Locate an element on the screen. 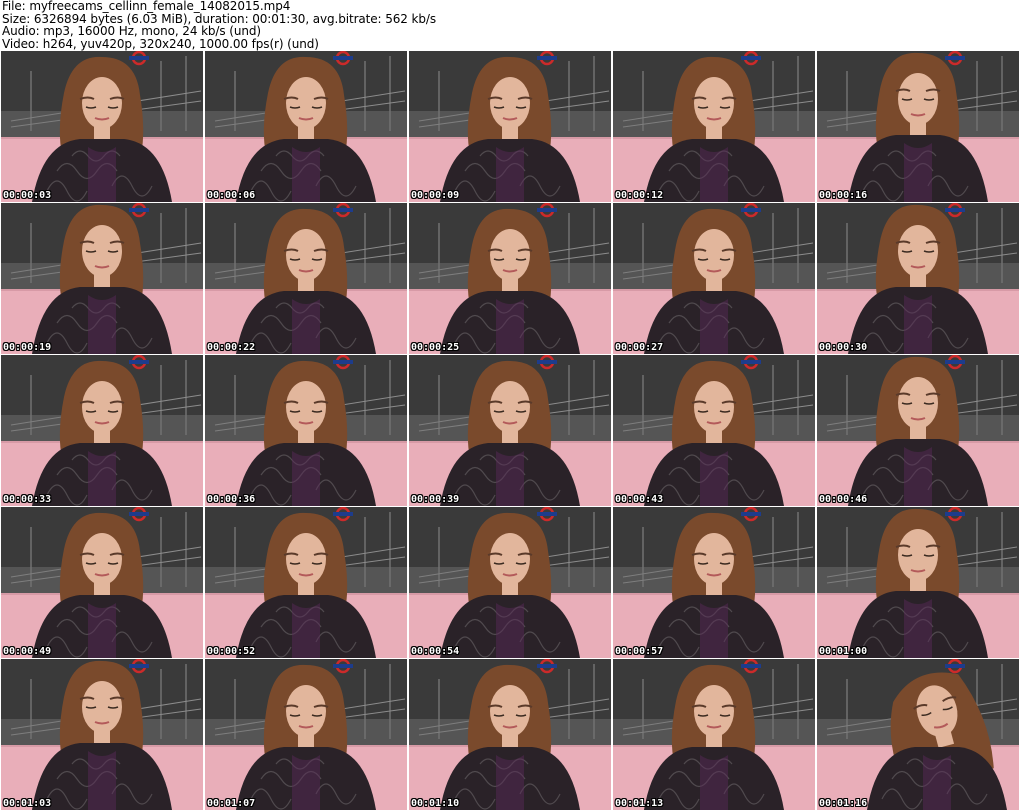 The image size is (1024, 811). video-frame-thumbnail: 00:00:46 is located at coordinates (918, 430).